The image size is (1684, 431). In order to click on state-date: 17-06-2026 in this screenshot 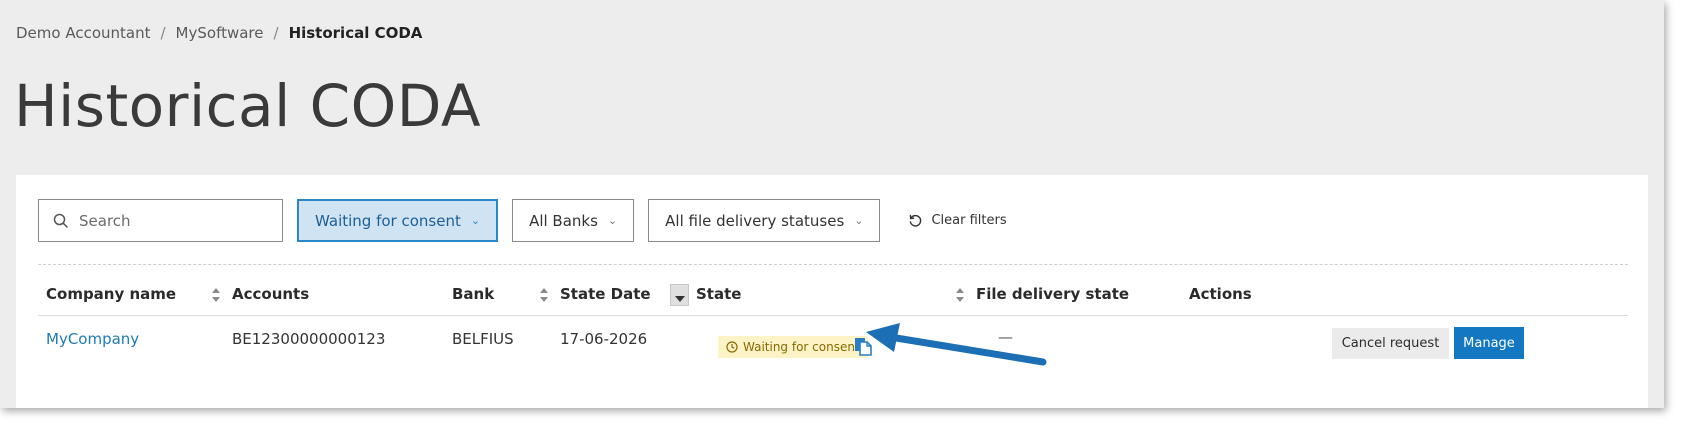, I will do `click(604, 339)`.